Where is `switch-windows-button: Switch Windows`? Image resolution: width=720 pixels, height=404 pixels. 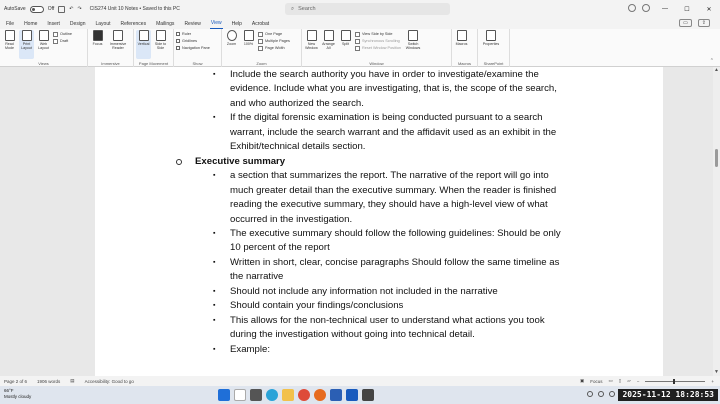
switch-windows-button: Switch Windows is located at coordinates (413, 44).